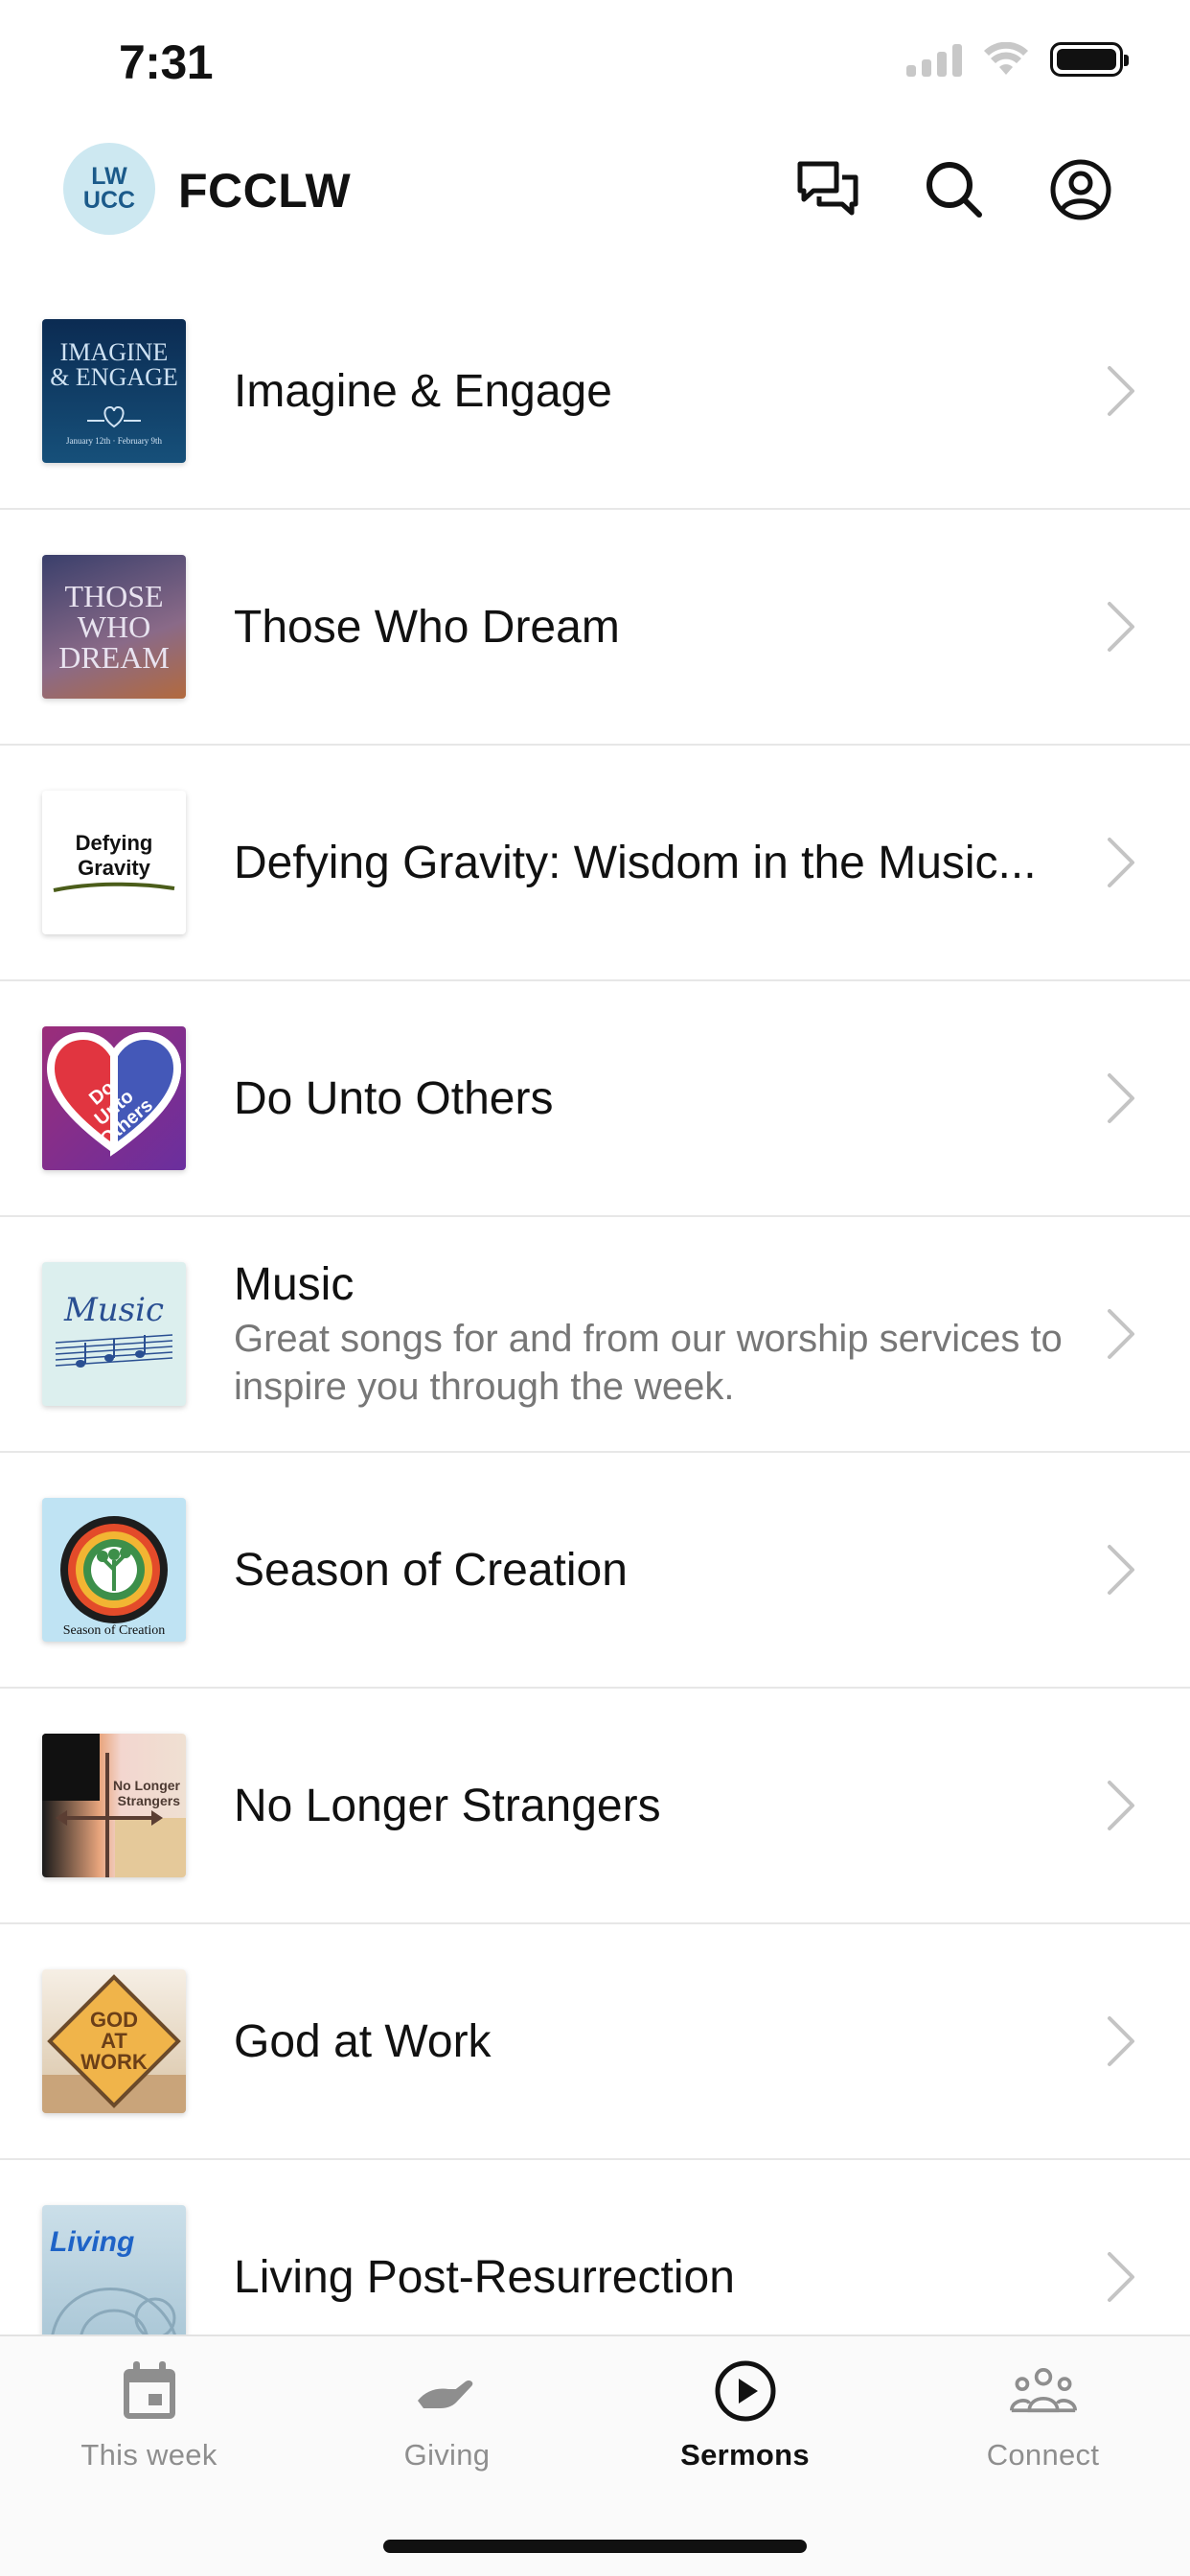 This screenshot has height=2576, width=1190. What do you see at coordinates (167, 62) in the screenshot?
I see `status-time: 7:31` at bounding box center [167, 62].